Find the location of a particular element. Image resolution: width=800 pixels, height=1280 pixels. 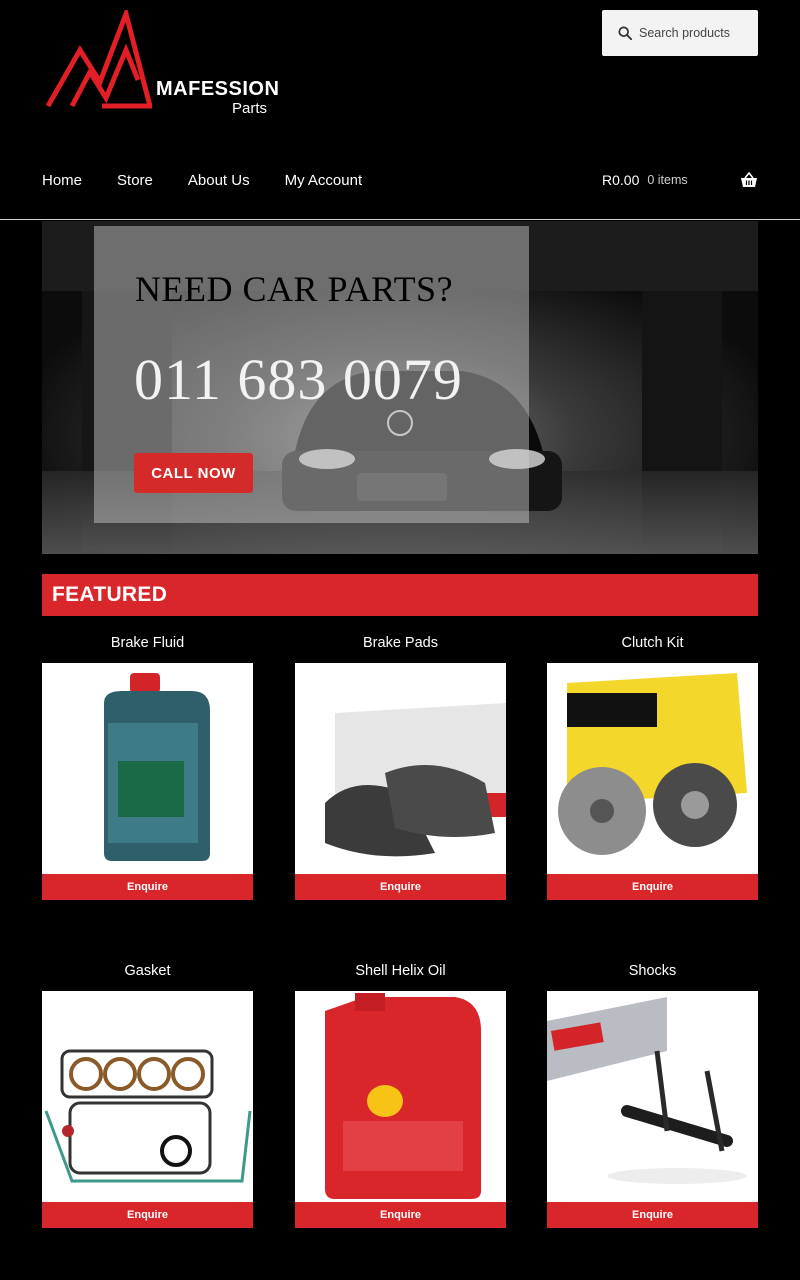

product-image-brake-pads is located at coordinates (400, 768).